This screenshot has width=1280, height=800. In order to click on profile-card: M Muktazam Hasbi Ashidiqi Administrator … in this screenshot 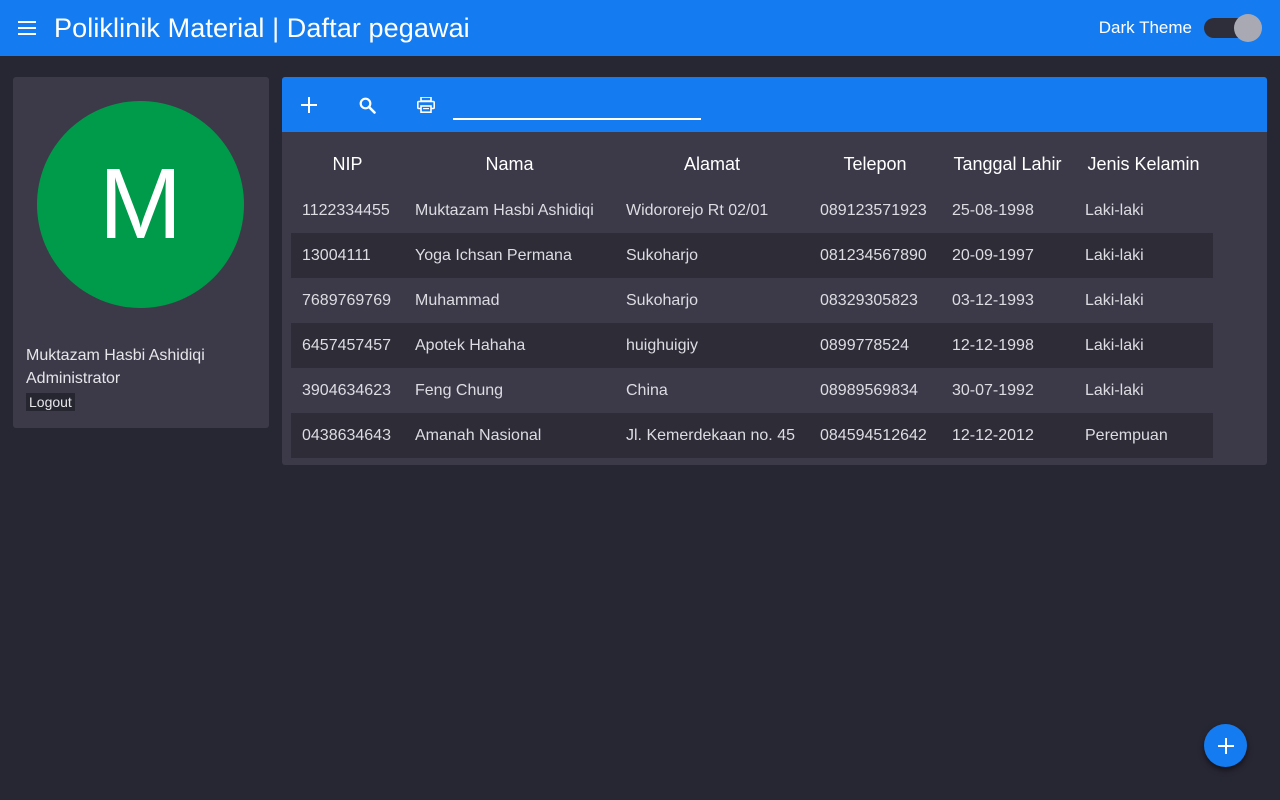, I will do `click(141, 252)`.